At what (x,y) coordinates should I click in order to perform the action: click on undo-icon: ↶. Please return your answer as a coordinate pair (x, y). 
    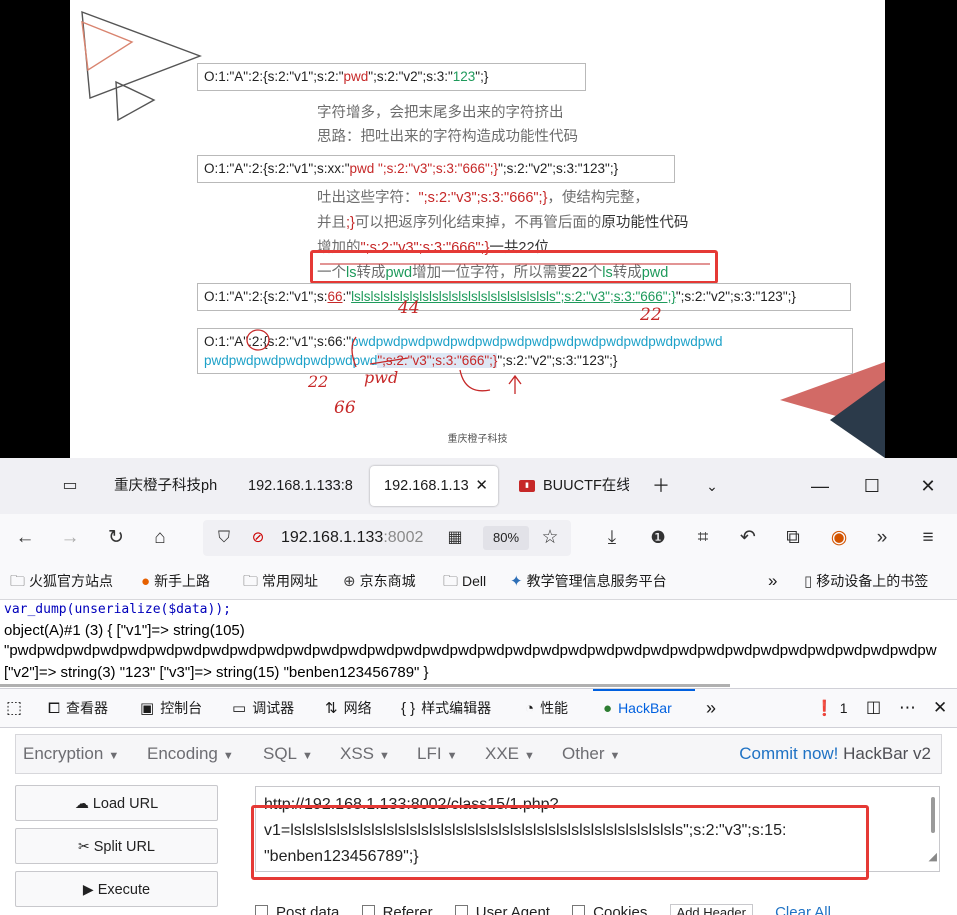
    Looking at the image, I should click on (748, 538).